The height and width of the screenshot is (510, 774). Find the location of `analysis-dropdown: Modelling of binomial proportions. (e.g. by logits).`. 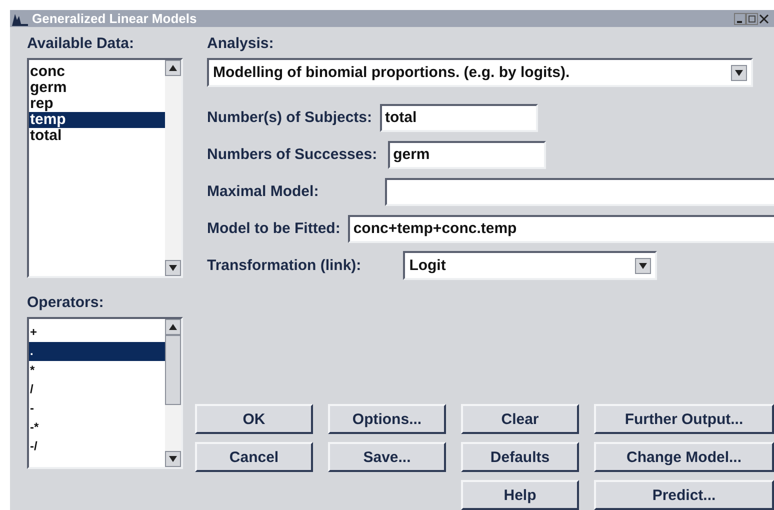

analysis-dropdown: Modelling of binomial proportions. (e.g. by logits). is located at coordinates (480, 72).